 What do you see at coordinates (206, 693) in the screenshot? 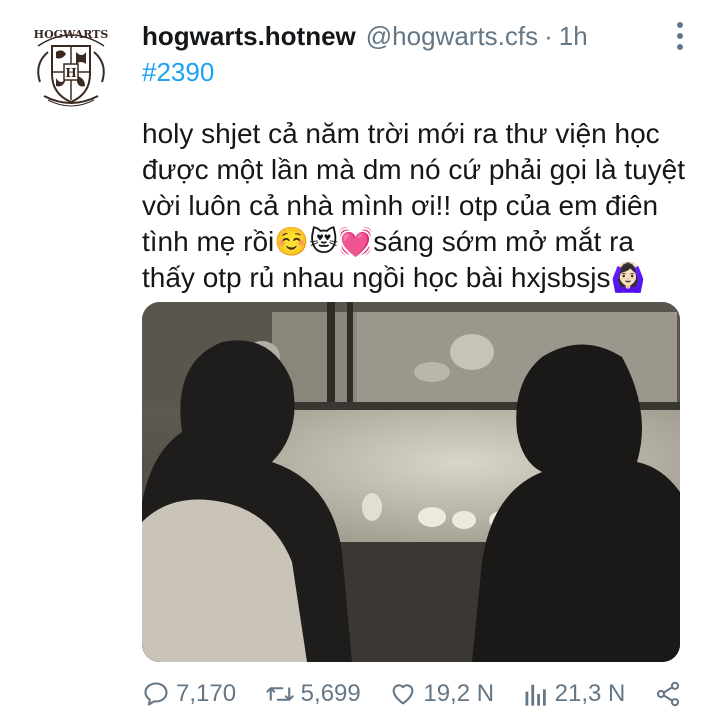
I see `reply-count: 7,170` at bounding box center [206, 693].